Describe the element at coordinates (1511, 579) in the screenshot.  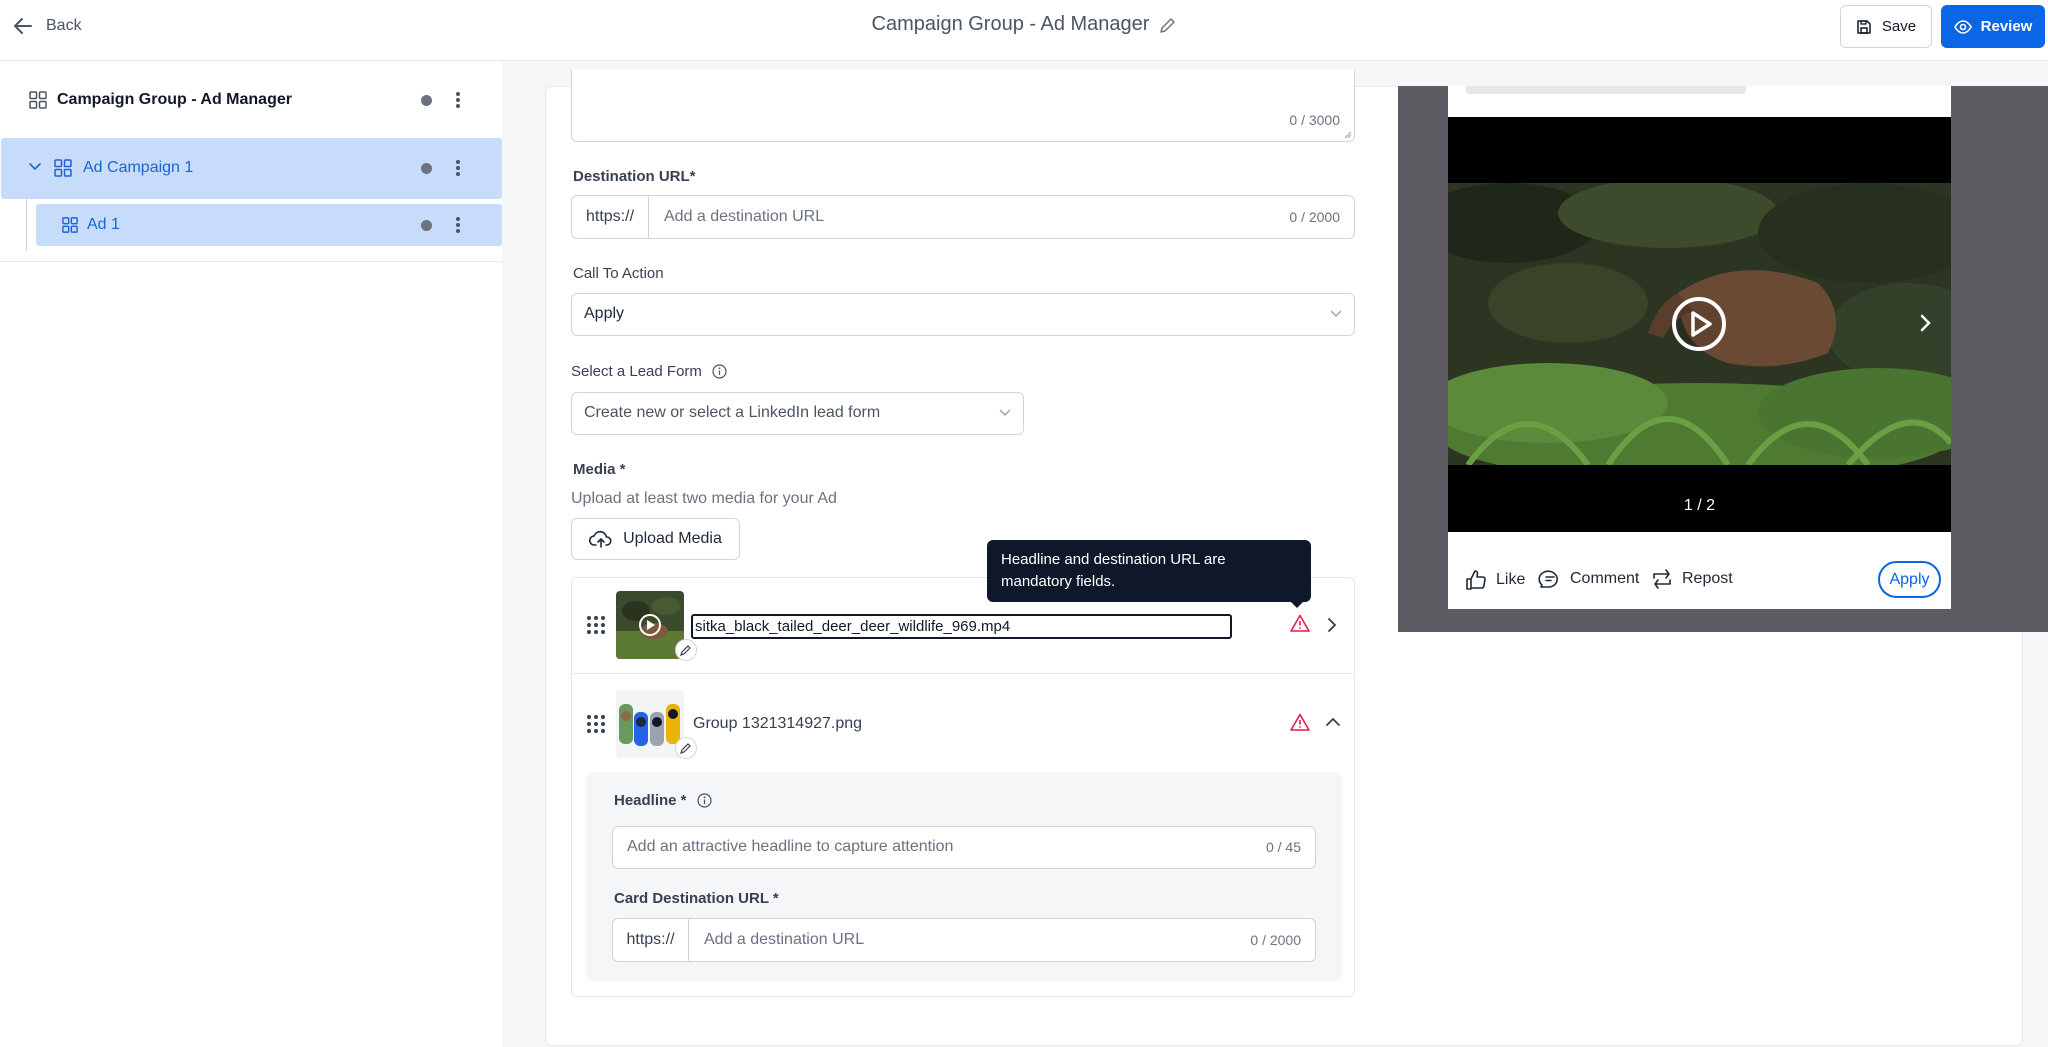
I see `like-label: Like` at that location.